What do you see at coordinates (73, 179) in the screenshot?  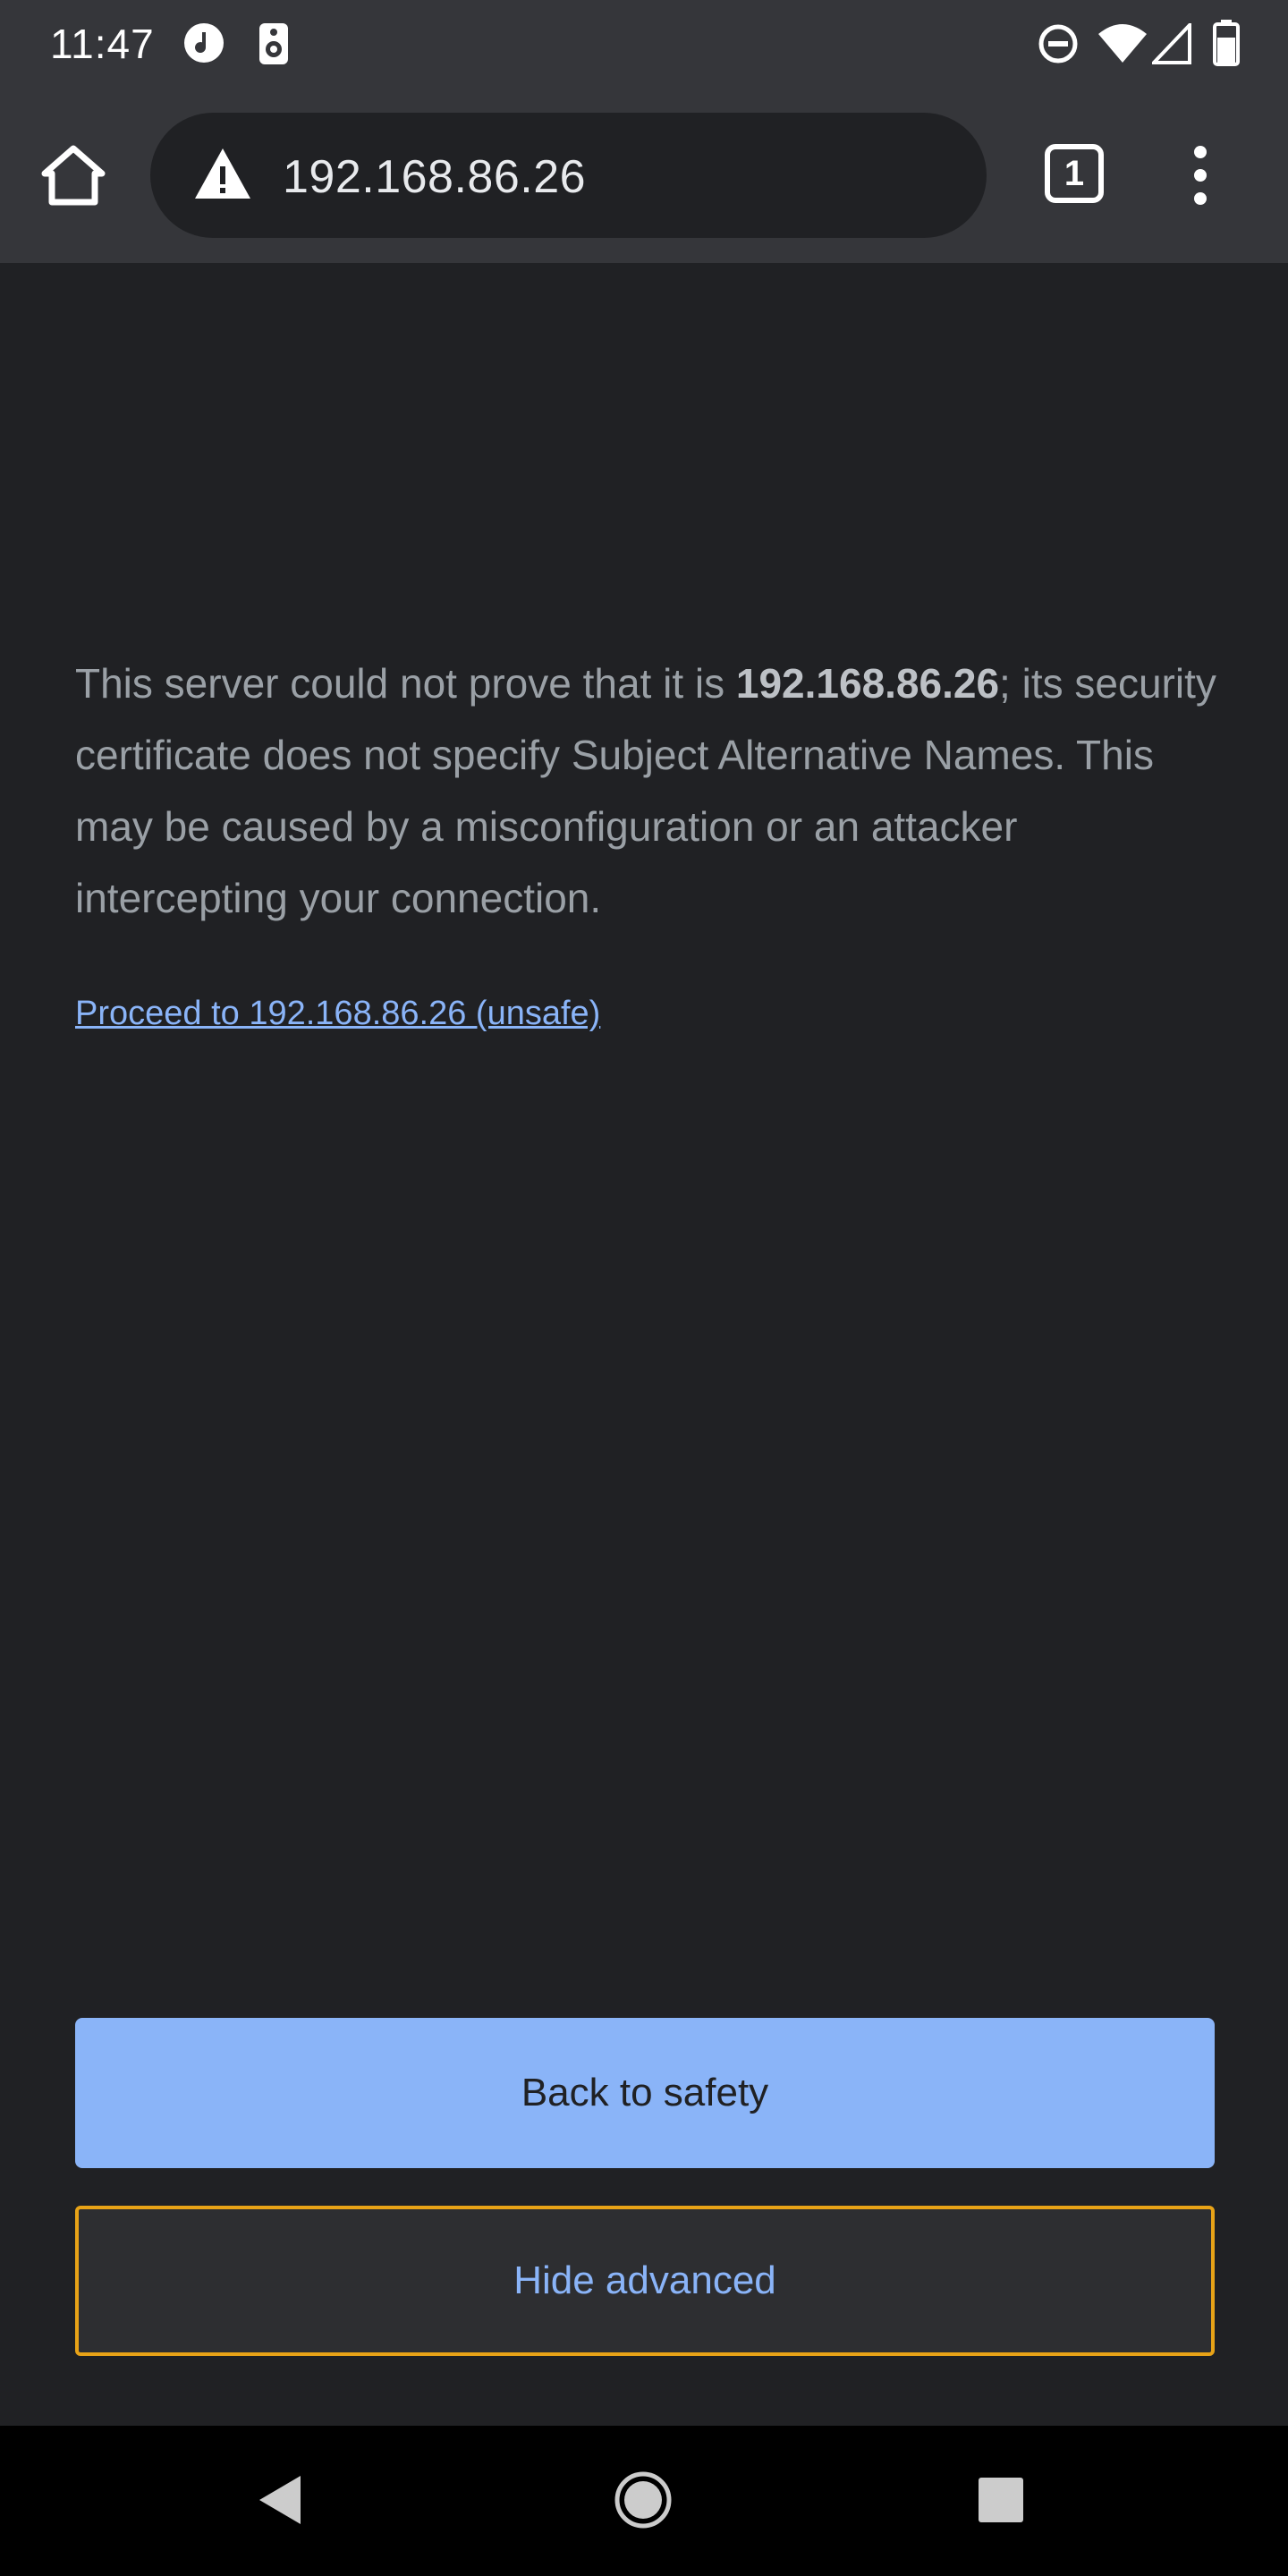 I see `home-icon` at bounding box center [73, 179].